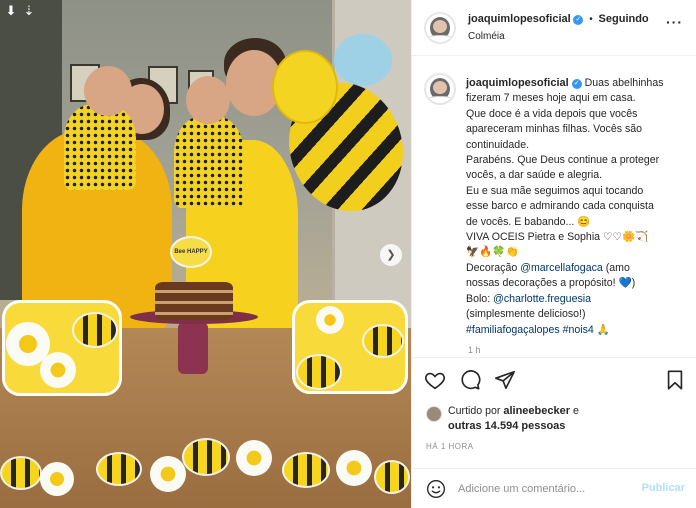 This screenshot has width=696, height=508. Describe the element at coordinates (561, 268) in the screenshot. I see `decoration-mention-link: @marcellafogaca` at that location.